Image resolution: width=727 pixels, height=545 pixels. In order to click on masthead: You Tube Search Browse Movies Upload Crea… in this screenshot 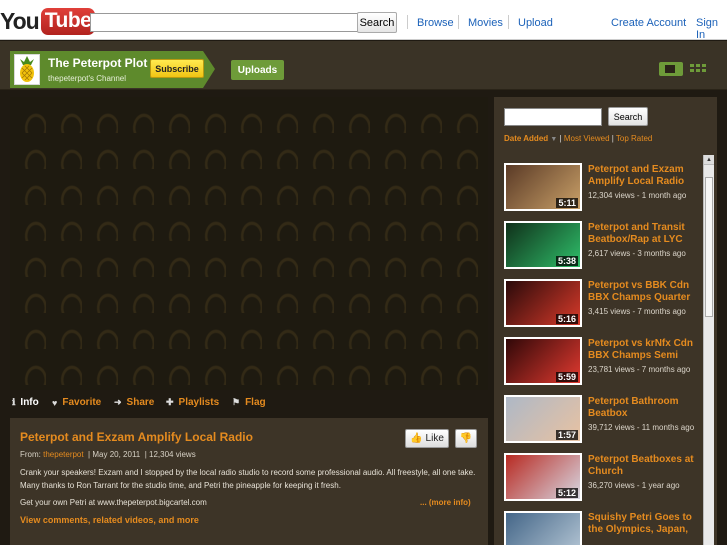, I will do `click(363, 20)`.